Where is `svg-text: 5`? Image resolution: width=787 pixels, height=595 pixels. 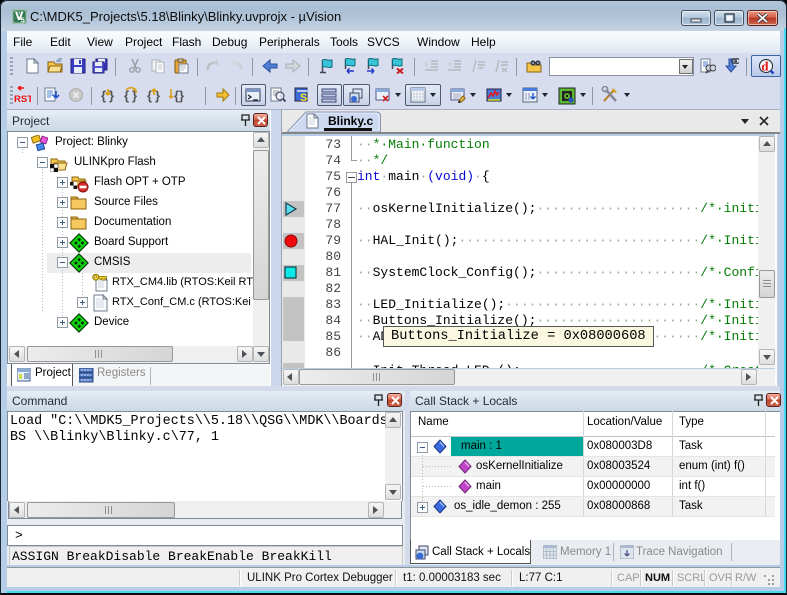
svg-text: 5 is located at coordinates (23, 20).